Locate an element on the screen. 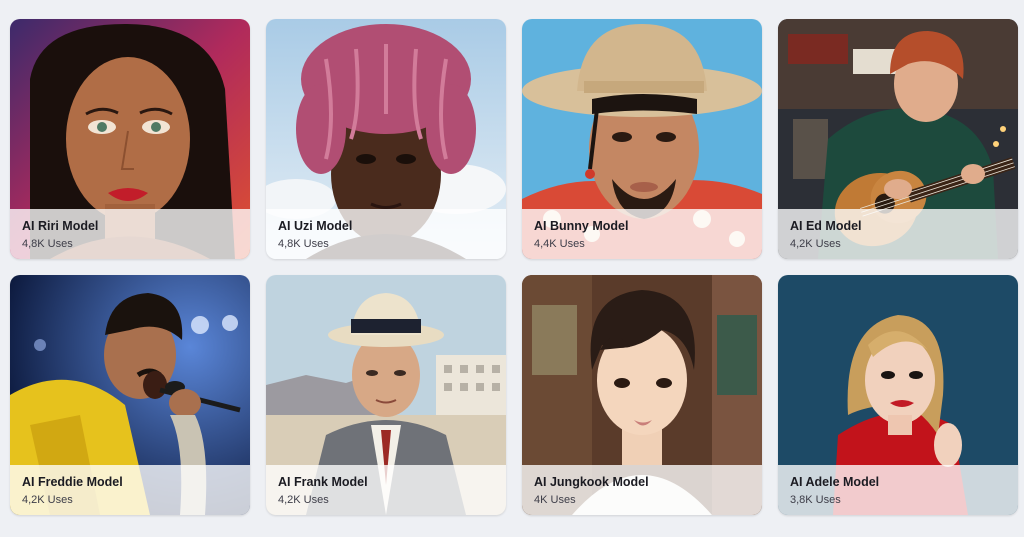  model-title: AI Jungkook Model is located at coordinates (591, 482).